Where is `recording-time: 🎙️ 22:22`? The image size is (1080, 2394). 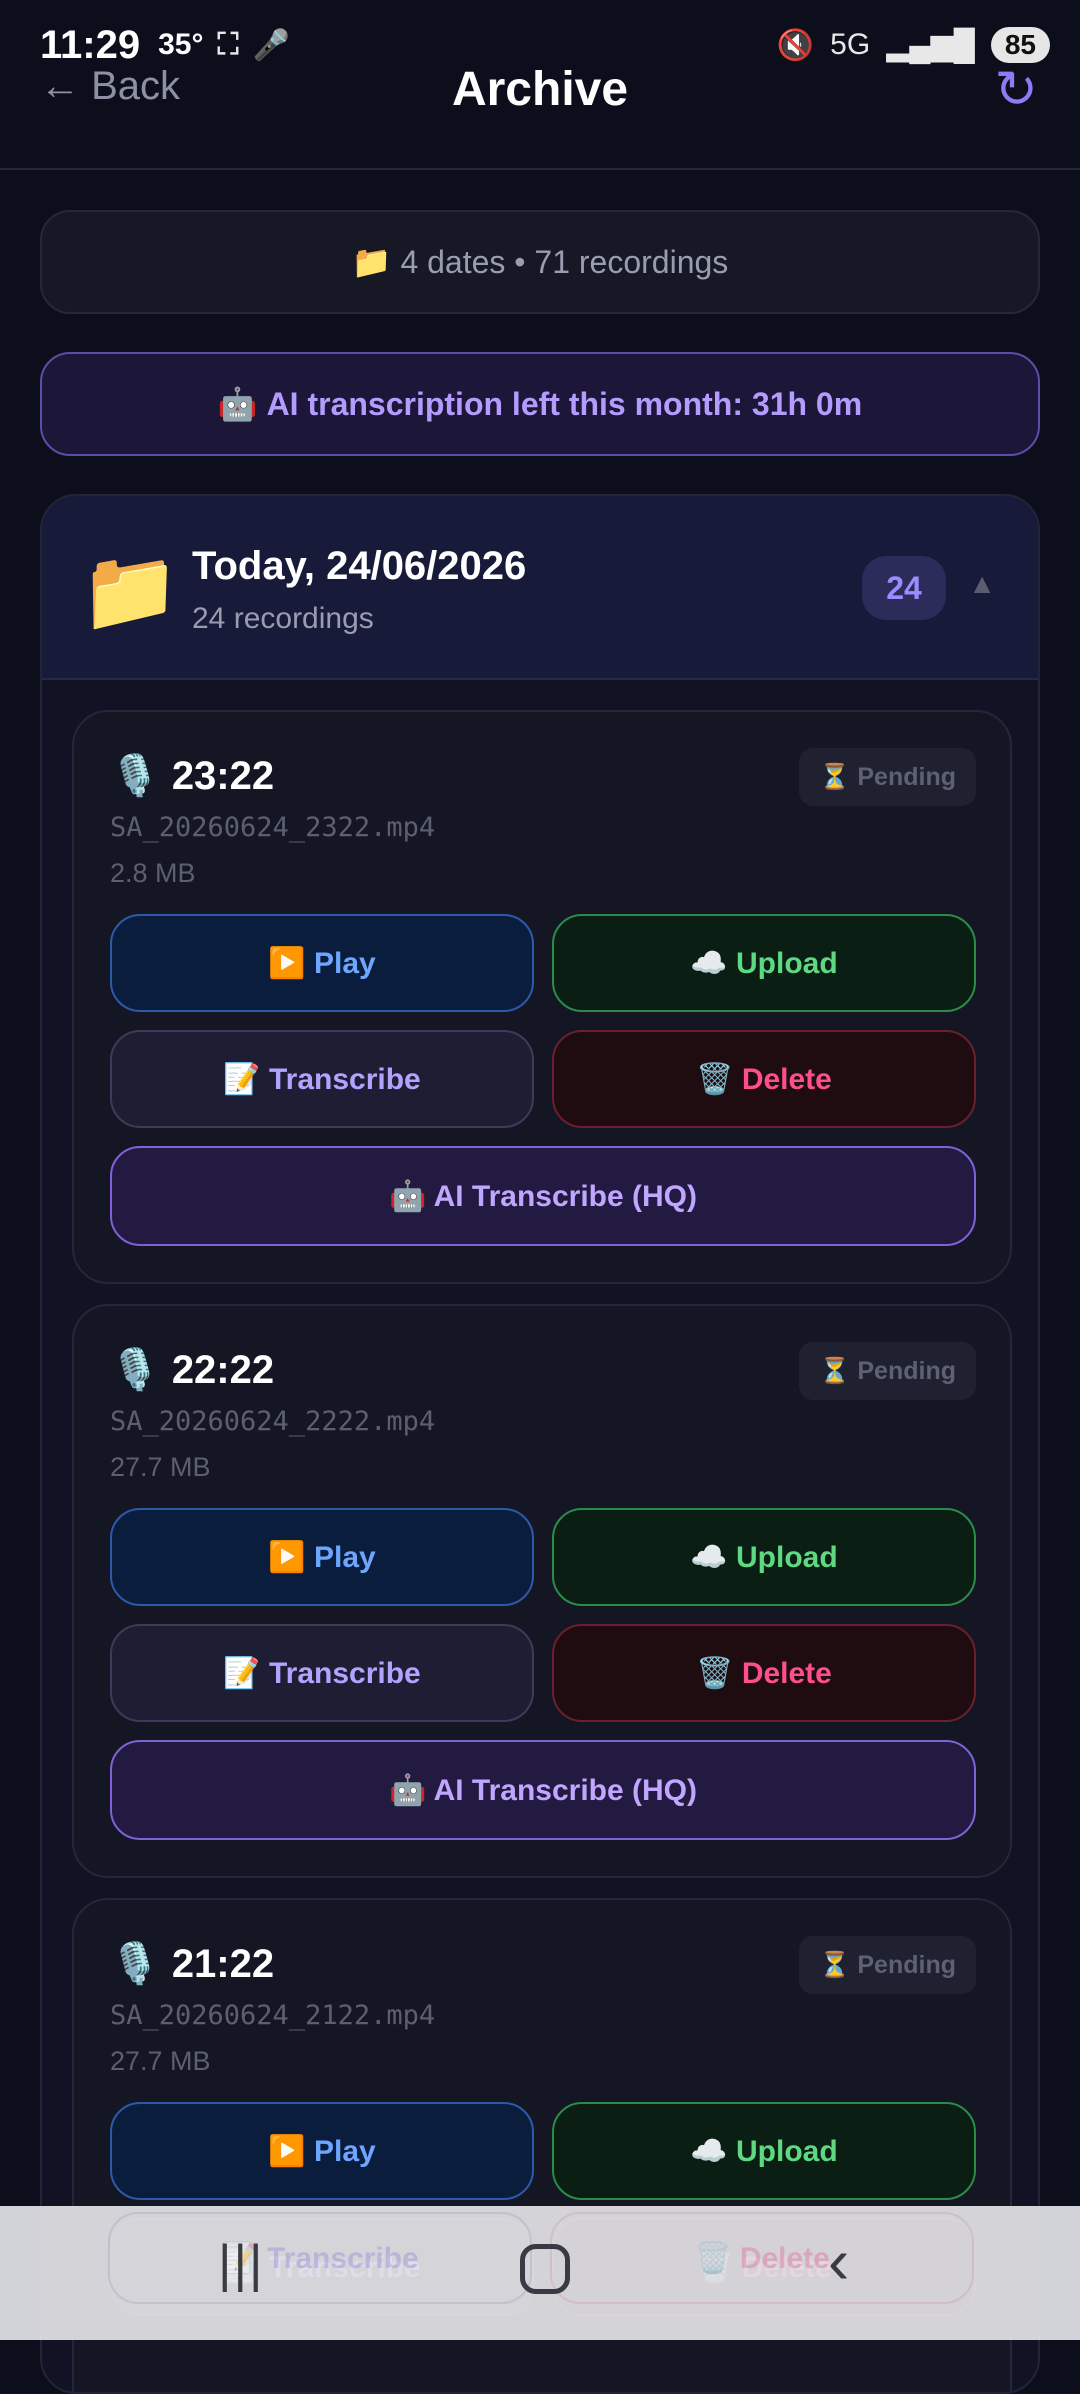
recording-time: 🎙️ 22:22 is located at coordinates (192, 1369).